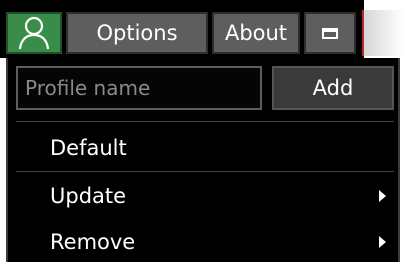  I want to click on menu-item-label: Update, so click(88, 196).